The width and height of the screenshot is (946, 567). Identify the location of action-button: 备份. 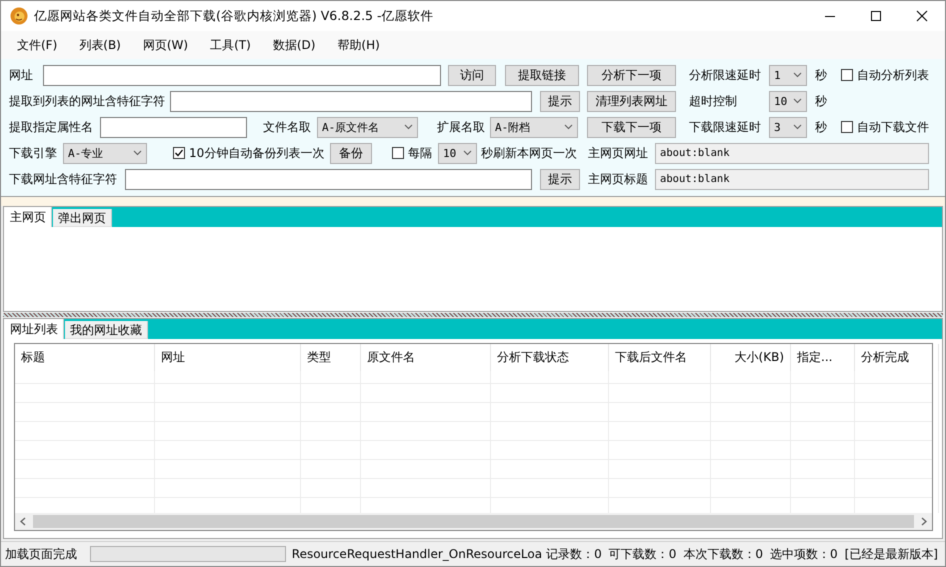
(351, 153).